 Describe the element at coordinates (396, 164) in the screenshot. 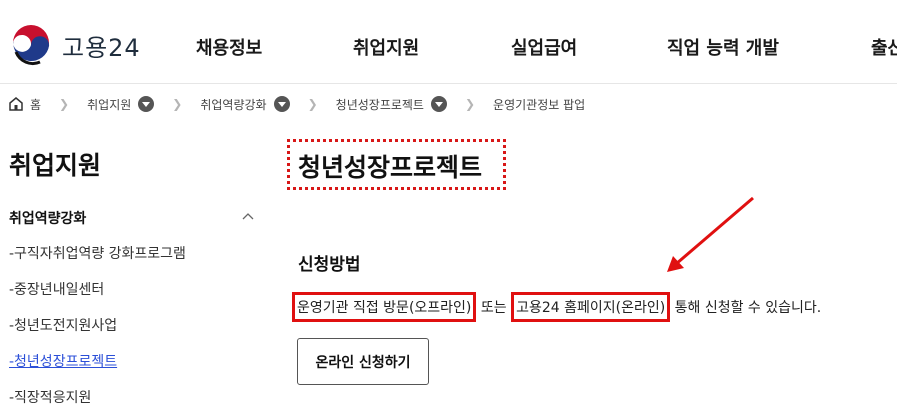

I see `page-title: 청년성장프로젝트` at that location.